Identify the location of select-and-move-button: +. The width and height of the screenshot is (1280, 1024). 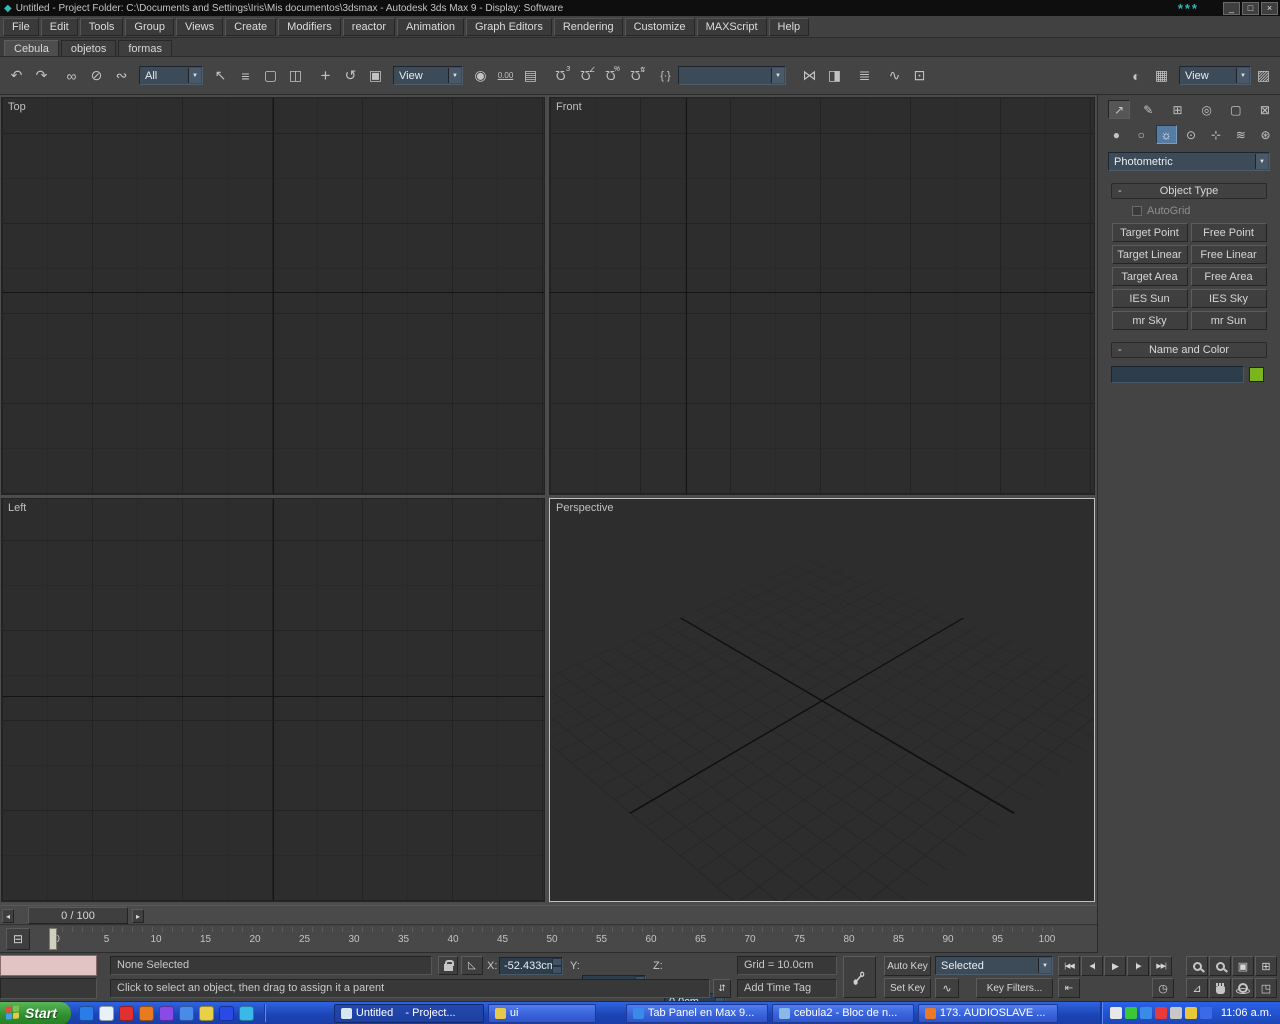
(325, 75).